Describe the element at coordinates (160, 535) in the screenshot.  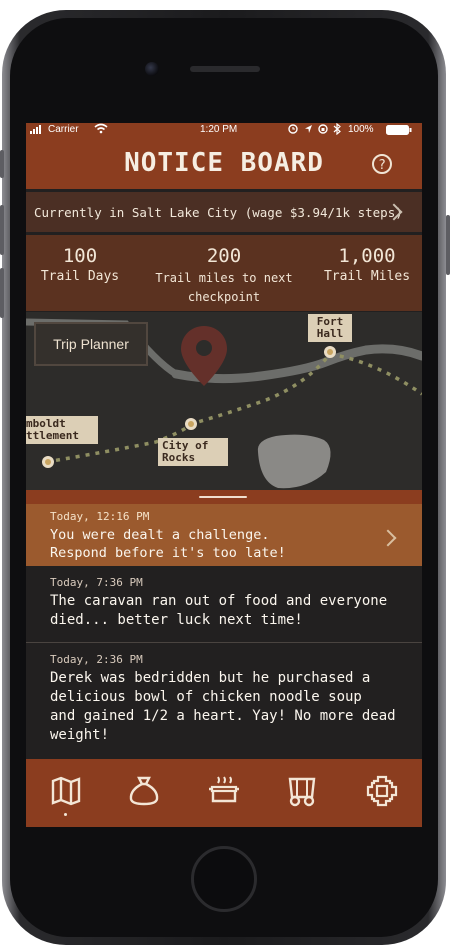
I see `feed-line: You were dealt a challenge.` at that location.